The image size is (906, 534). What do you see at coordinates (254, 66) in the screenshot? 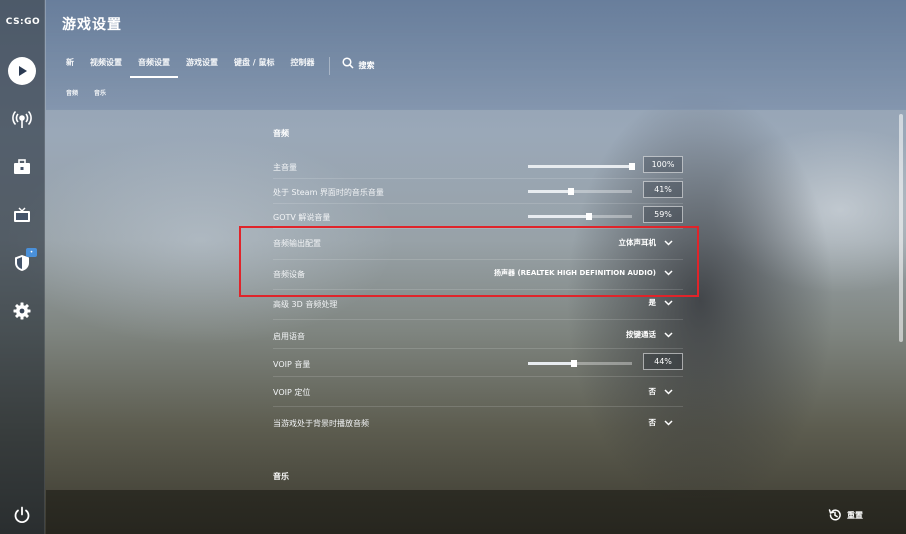
I see `tab-keyboard-mouse: 键盘 / 鼠标` at bounding box center [254, 66].